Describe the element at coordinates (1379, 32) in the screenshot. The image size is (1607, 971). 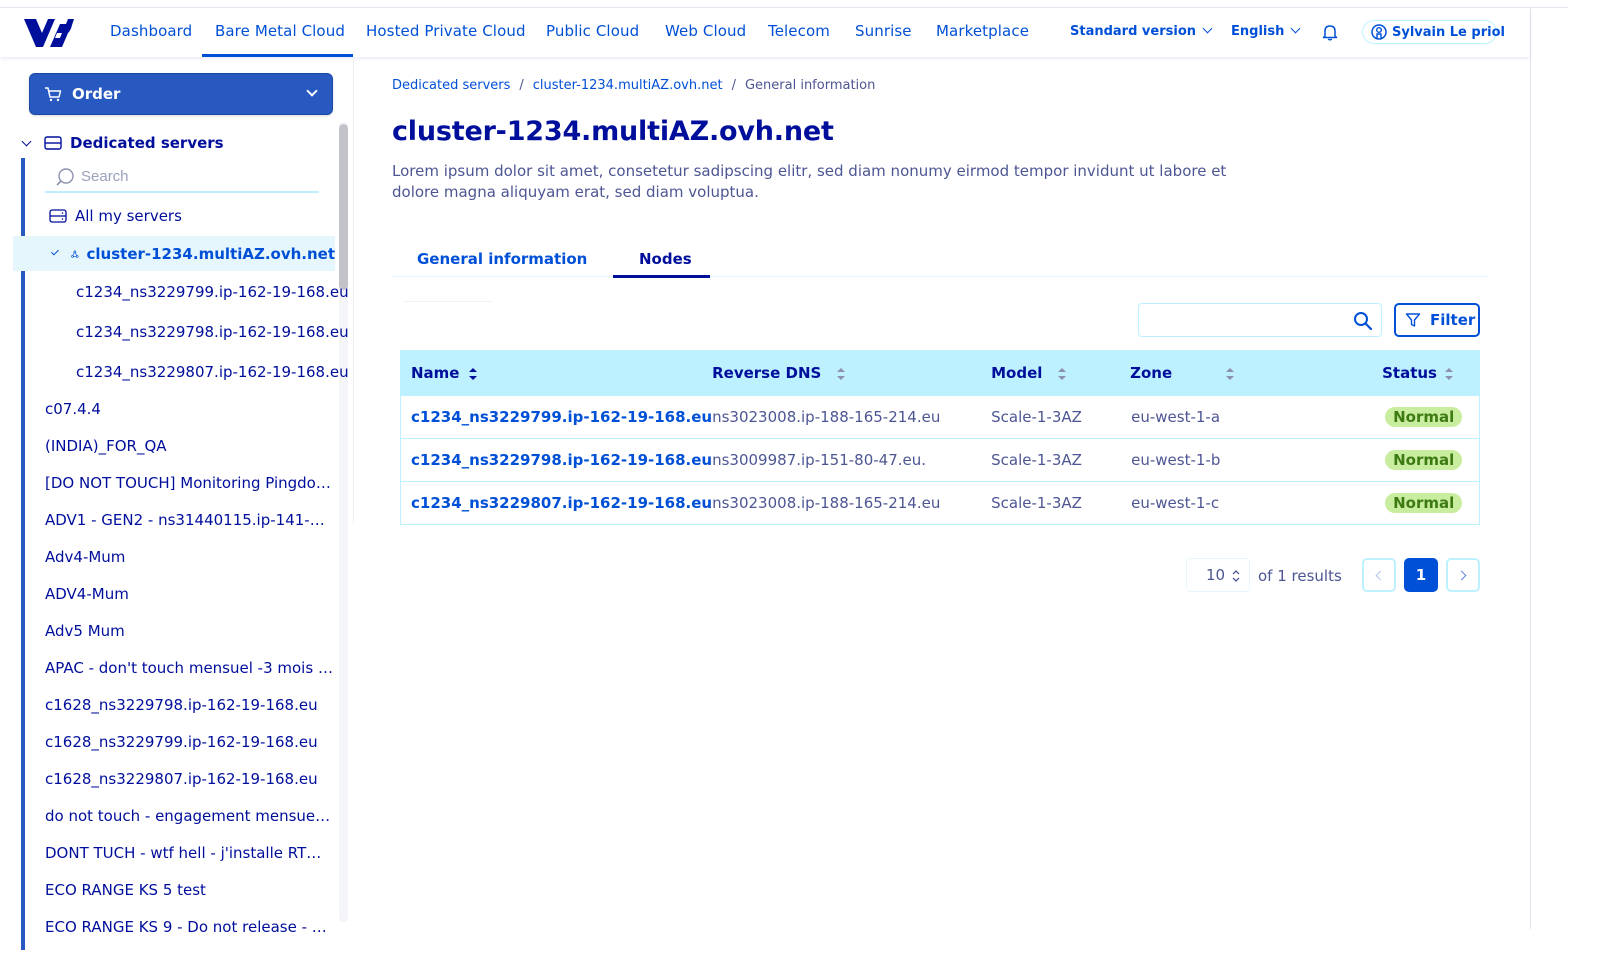
I see `user-icon` at that location.